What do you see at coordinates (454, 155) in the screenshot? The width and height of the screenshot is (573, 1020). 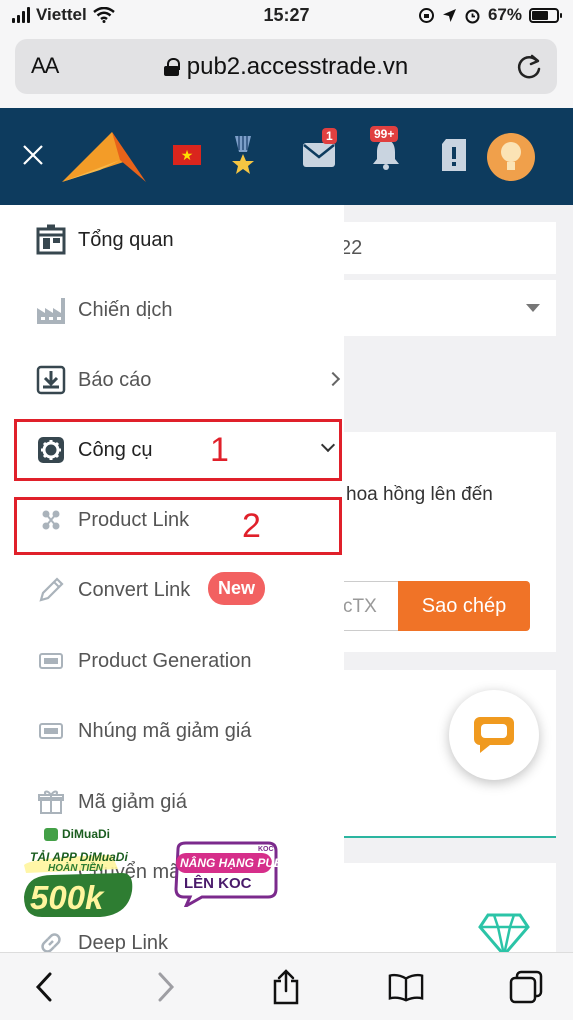 I see `alert-card-icon` at bounding box center [454, 155].